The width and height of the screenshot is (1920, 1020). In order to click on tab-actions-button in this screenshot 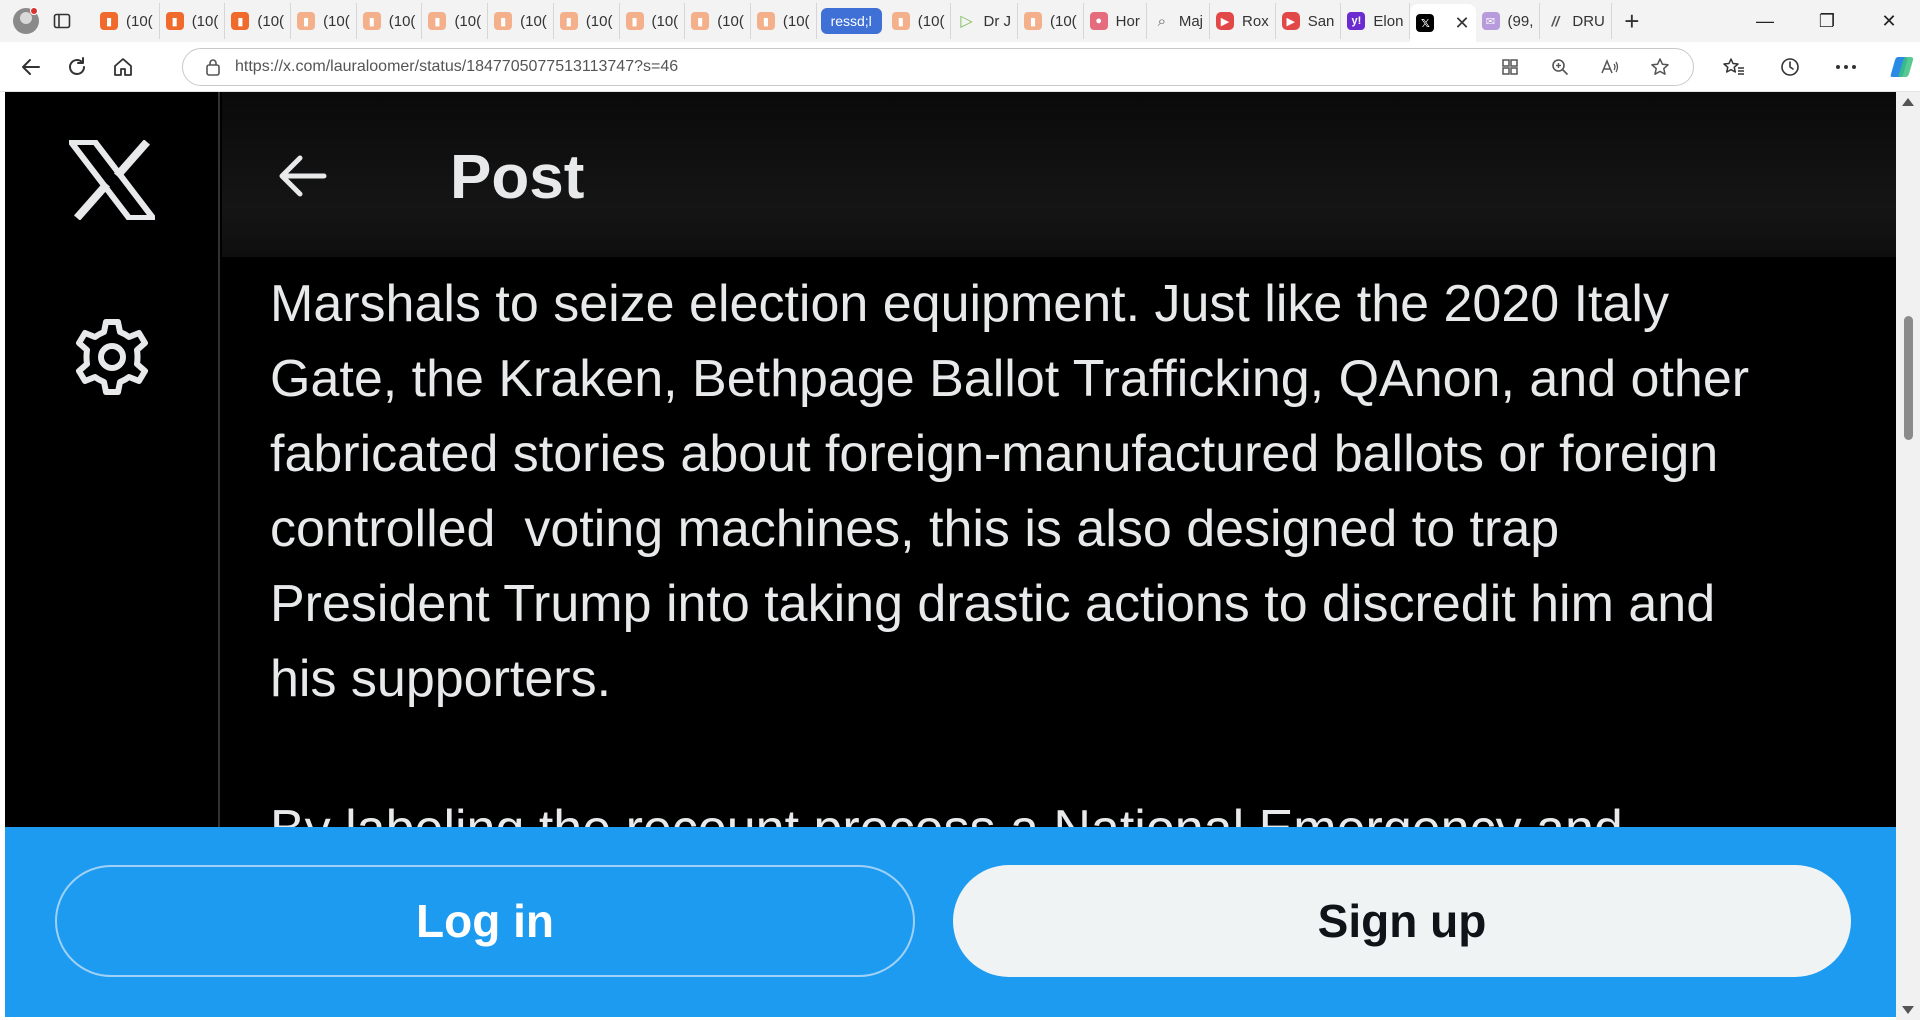, I will do `click(62, 21)`.